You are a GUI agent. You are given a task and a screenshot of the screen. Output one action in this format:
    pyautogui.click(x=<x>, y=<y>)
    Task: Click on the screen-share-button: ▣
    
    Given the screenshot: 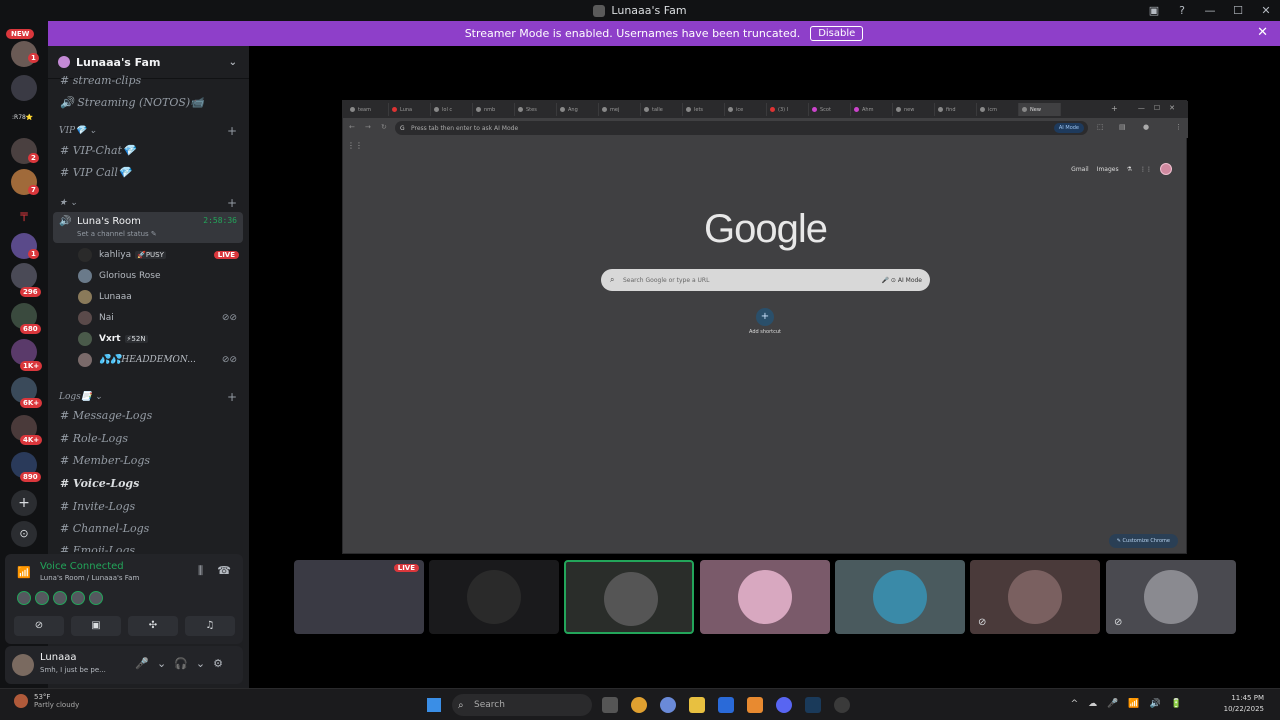 What is the action you would take?
    pyautogui.click(x=96, y=626)
    